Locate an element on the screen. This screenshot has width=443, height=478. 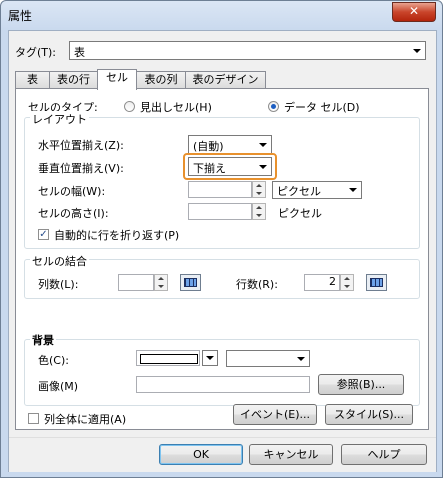
color-label: 色(C): is located at coordinates (53, 360).